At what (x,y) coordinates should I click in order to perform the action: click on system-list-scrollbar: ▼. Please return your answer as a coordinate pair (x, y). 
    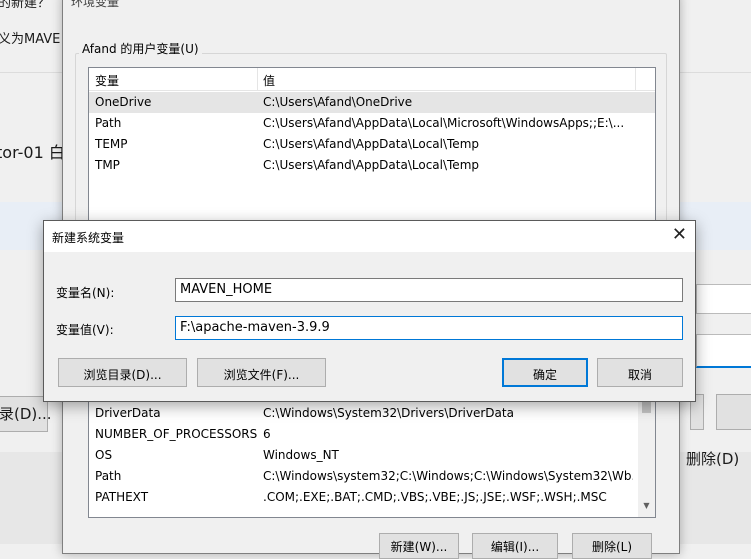
    Looking at the image, I should click on (646, 454).